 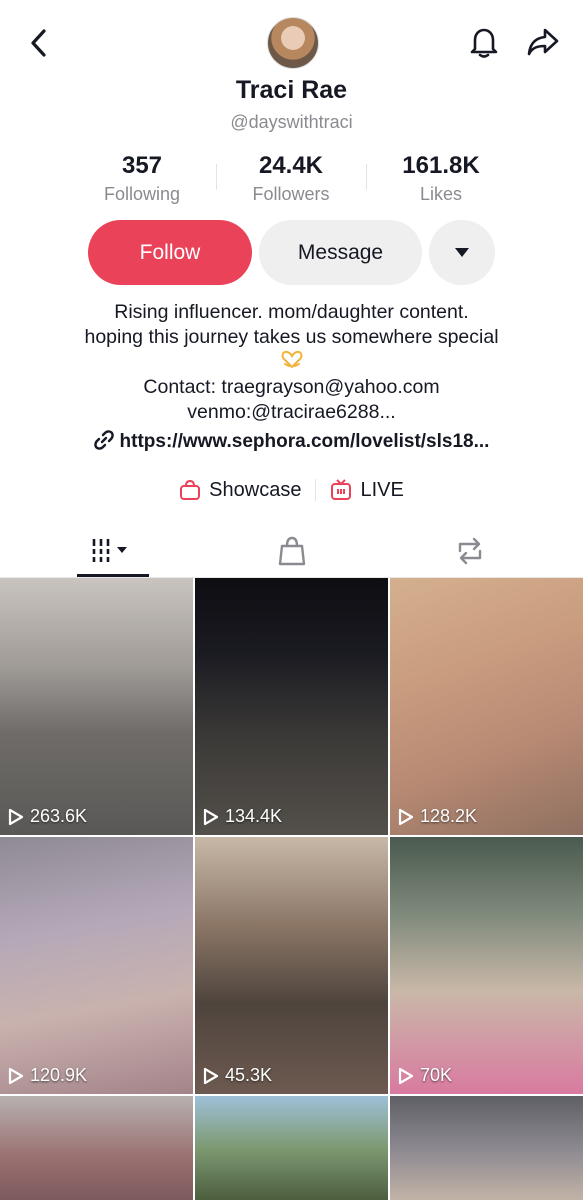 I want to click on video-thumbnail: 120.9K, so click(x=96, y=965).